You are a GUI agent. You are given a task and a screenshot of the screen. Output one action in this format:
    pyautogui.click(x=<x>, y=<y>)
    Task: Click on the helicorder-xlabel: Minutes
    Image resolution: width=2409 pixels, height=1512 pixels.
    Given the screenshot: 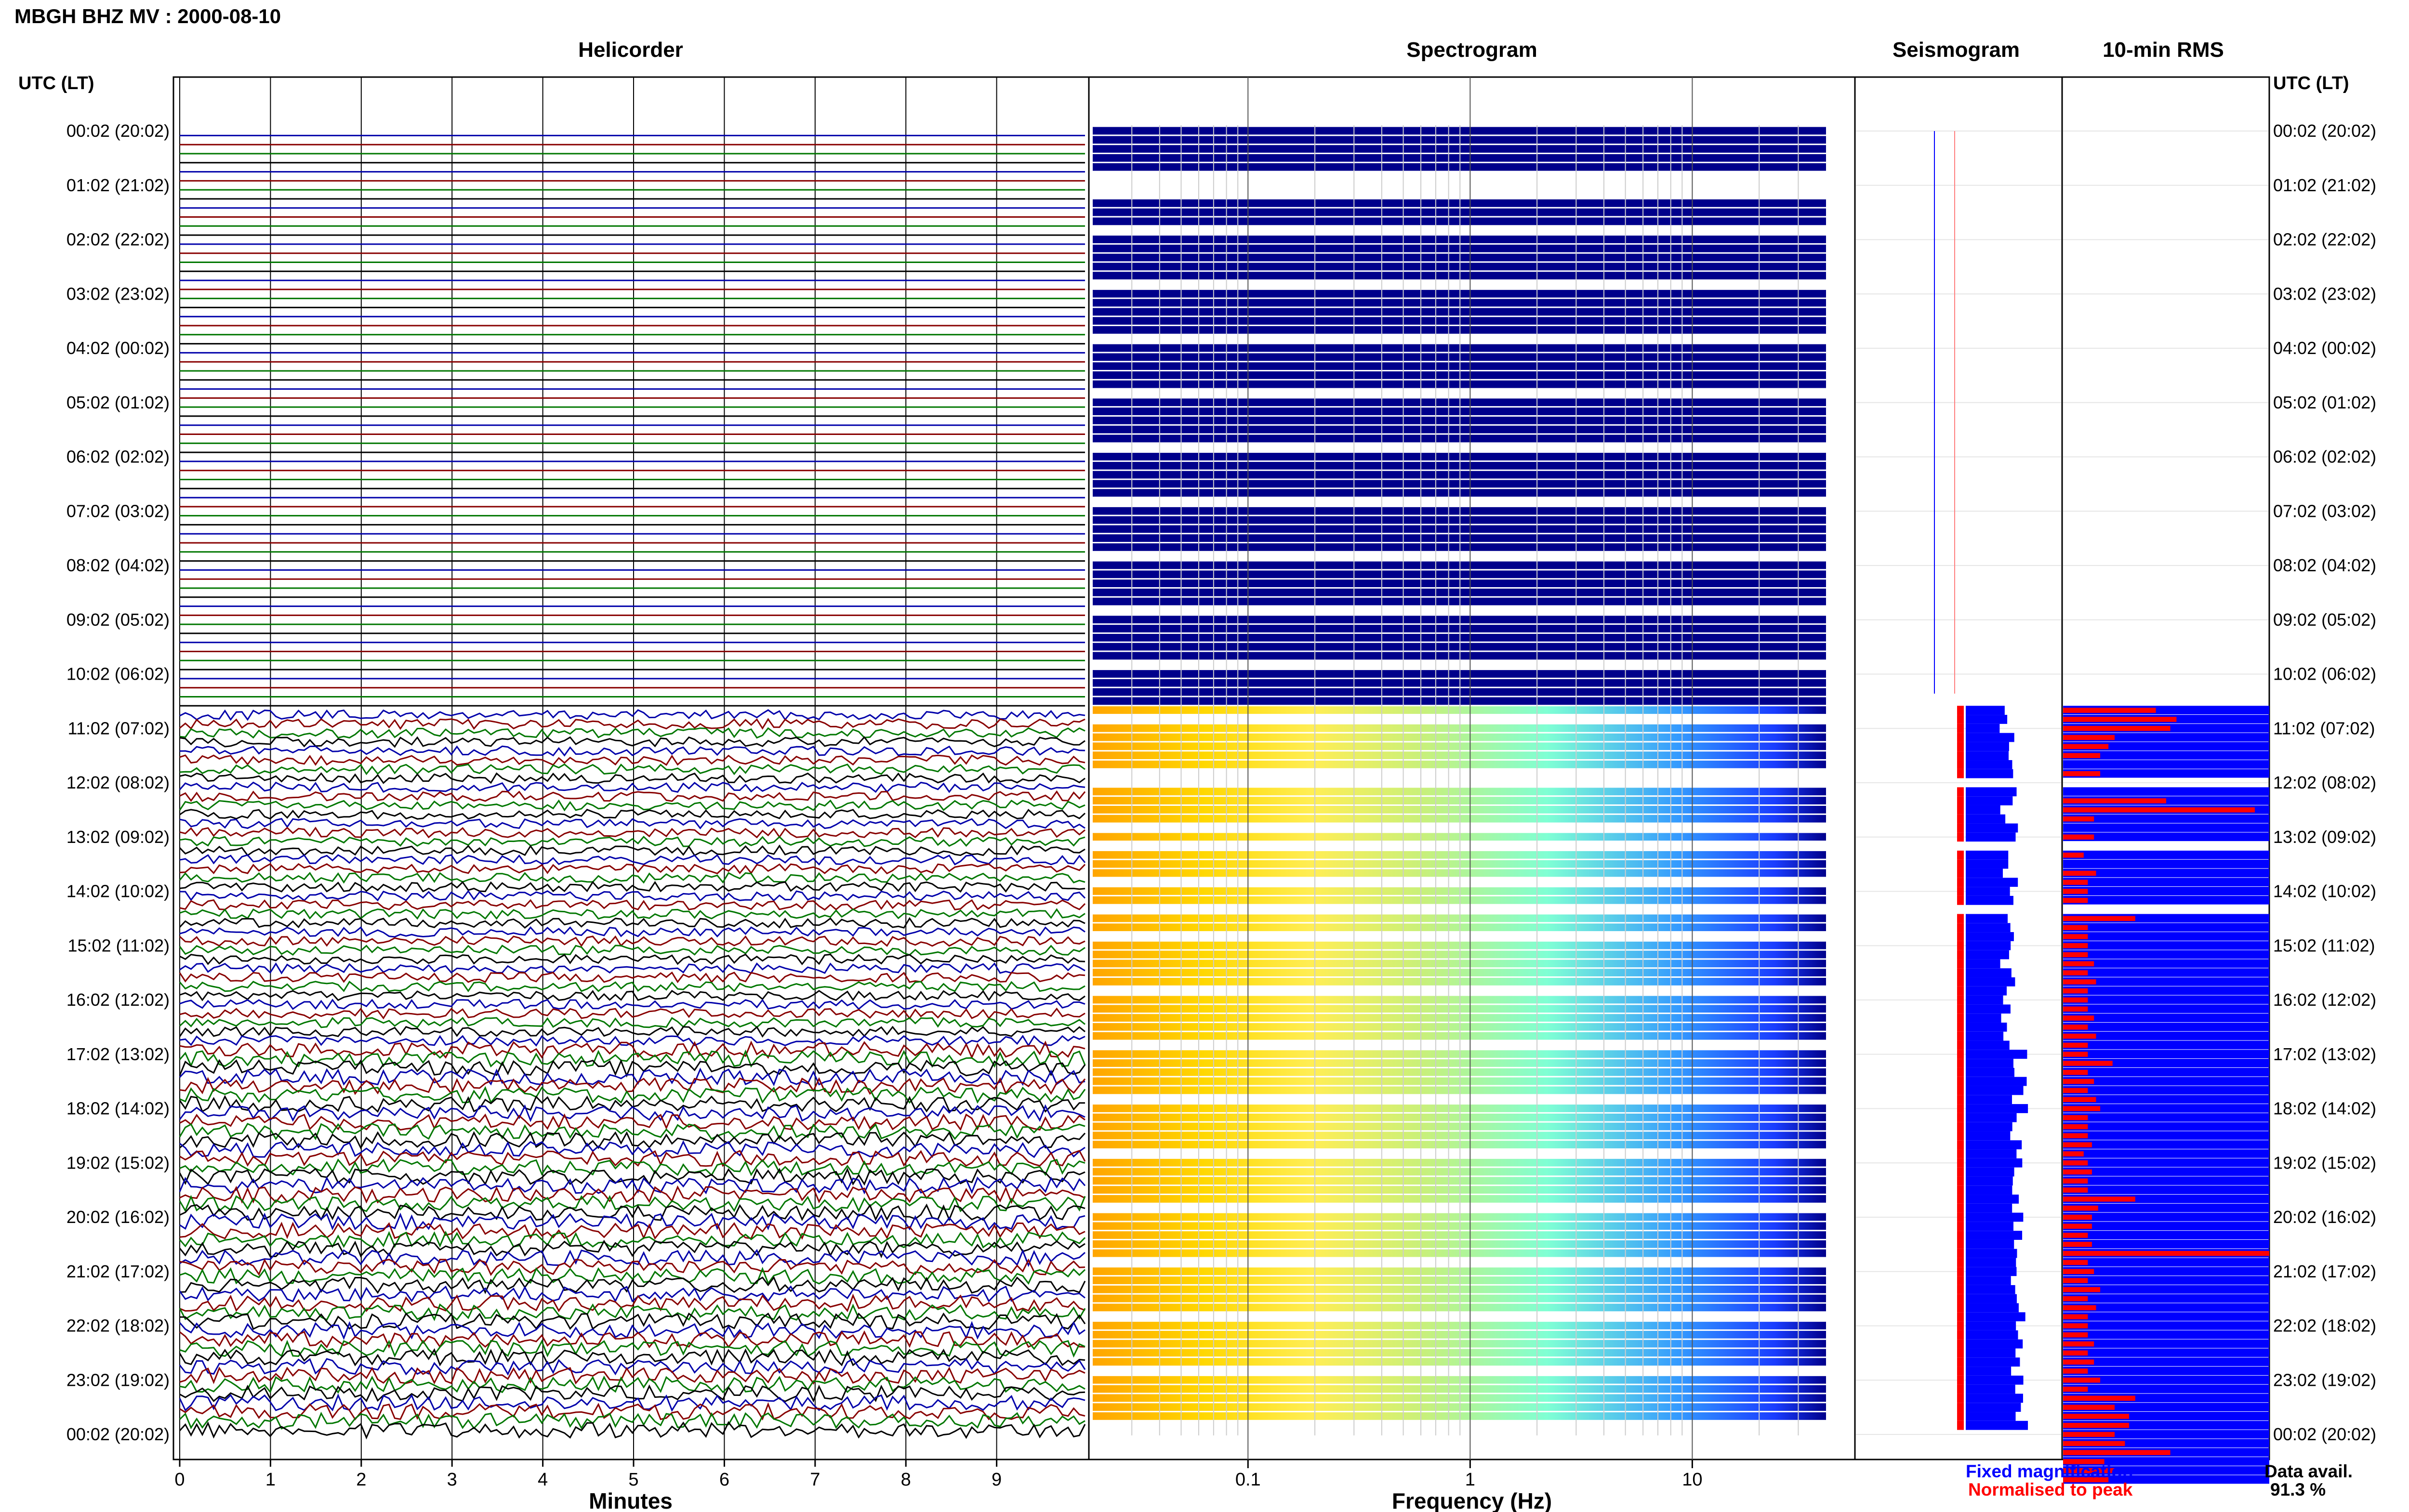 What is the action you would take?
    pyautogui.click(x=631, y=1500)
    